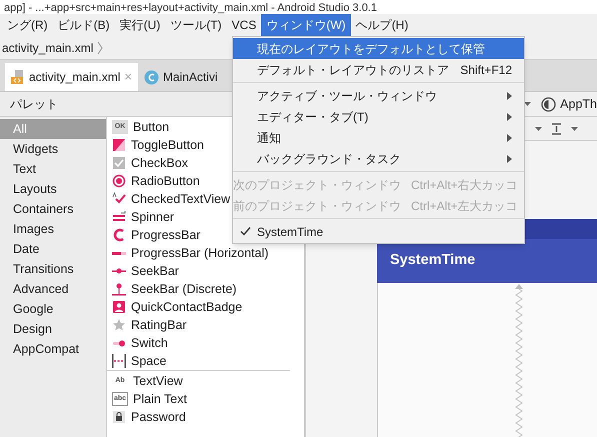 This screenshot has height=437, width=597. I want to click on widget-item: ProgressBar (Horizontal), so click(205, 253).